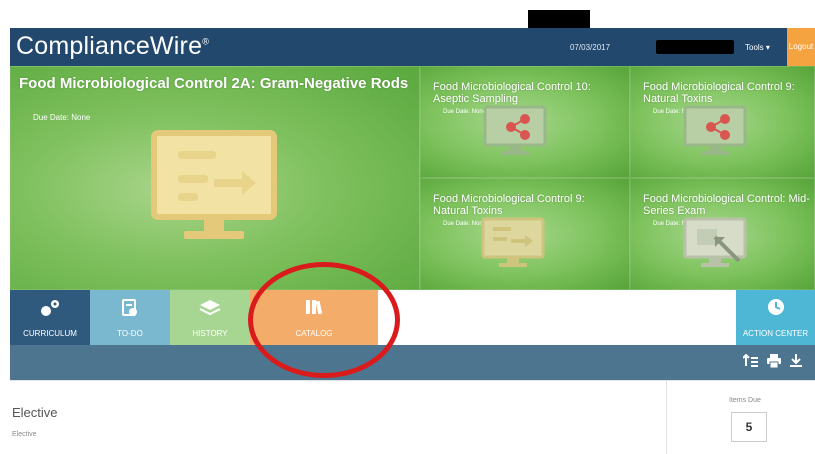  What do you see at coordinates (130, 333) in the screenshot?
I see `nav-label: TO-DO` at bounding box center [130, 333].